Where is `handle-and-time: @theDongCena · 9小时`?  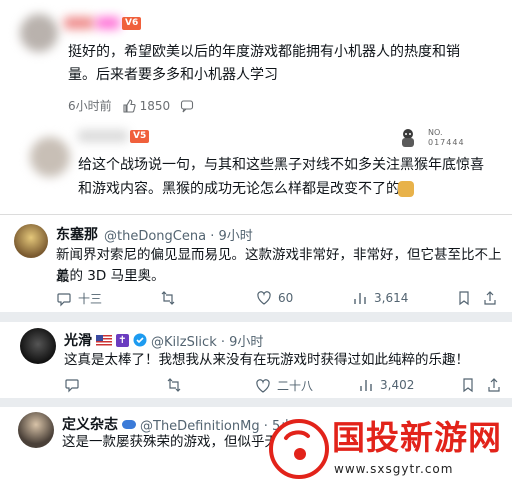
handle-and-time: @theDongCena · 9小时 is located at coordinates (178, 234).